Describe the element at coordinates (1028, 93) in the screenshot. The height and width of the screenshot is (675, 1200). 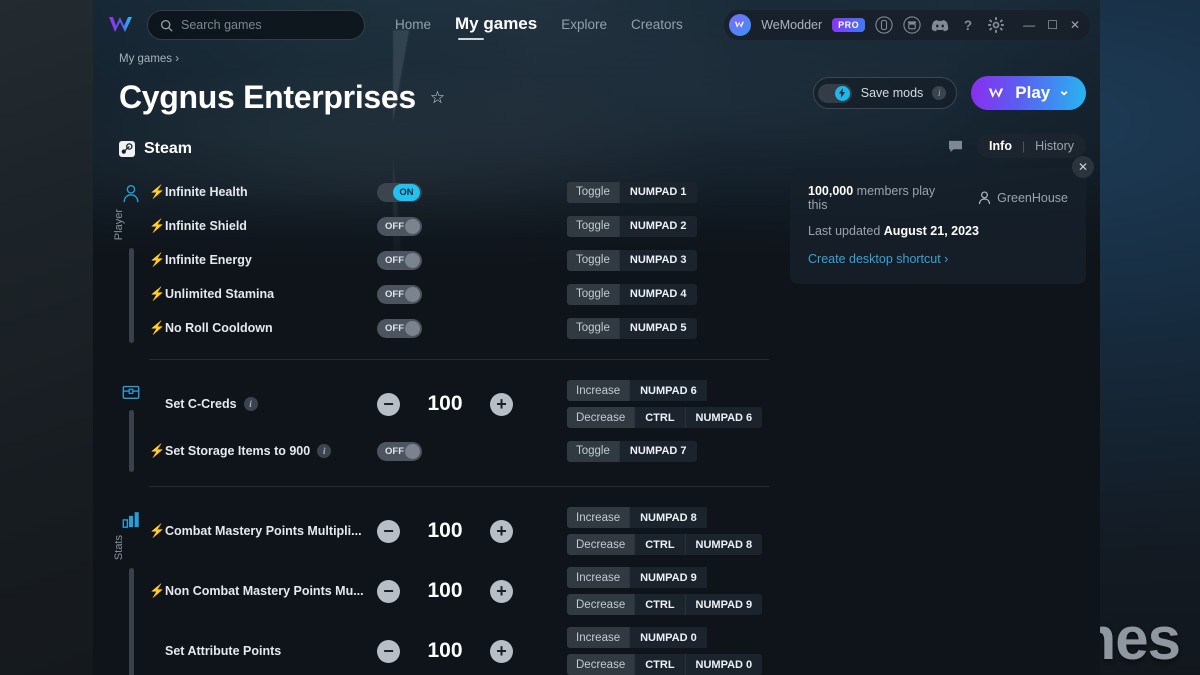
I see `play-button: Play ⌄` at that location.